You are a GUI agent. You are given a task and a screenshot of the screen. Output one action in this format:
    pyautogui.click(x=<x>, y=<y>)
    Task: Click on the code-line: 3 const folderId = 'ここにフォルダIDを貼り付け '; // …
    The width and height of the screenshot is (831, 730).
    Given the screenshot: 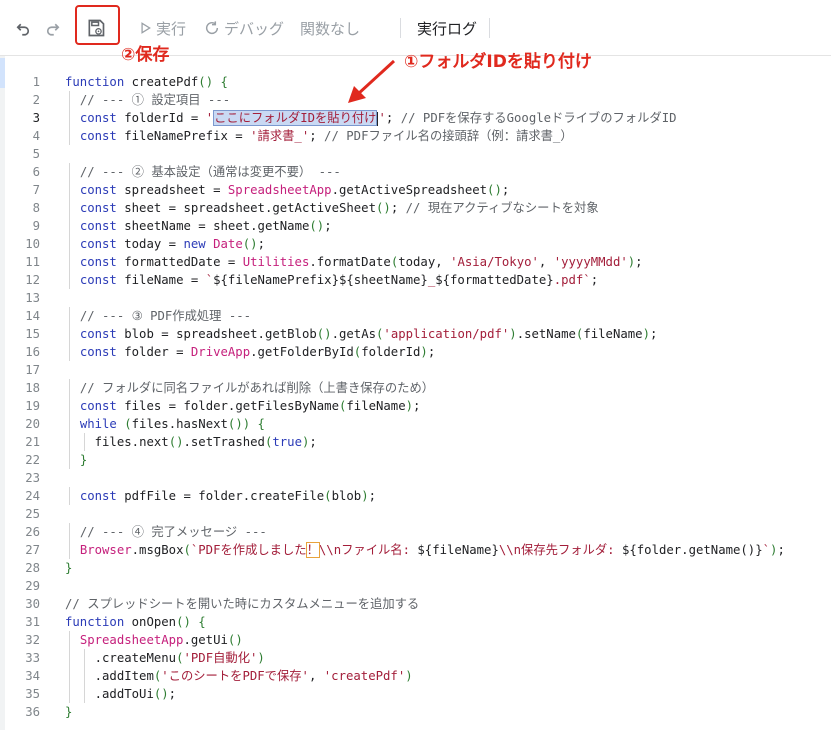 What is the action you would take?
    pyautogui.click(x=418, y=118)
    